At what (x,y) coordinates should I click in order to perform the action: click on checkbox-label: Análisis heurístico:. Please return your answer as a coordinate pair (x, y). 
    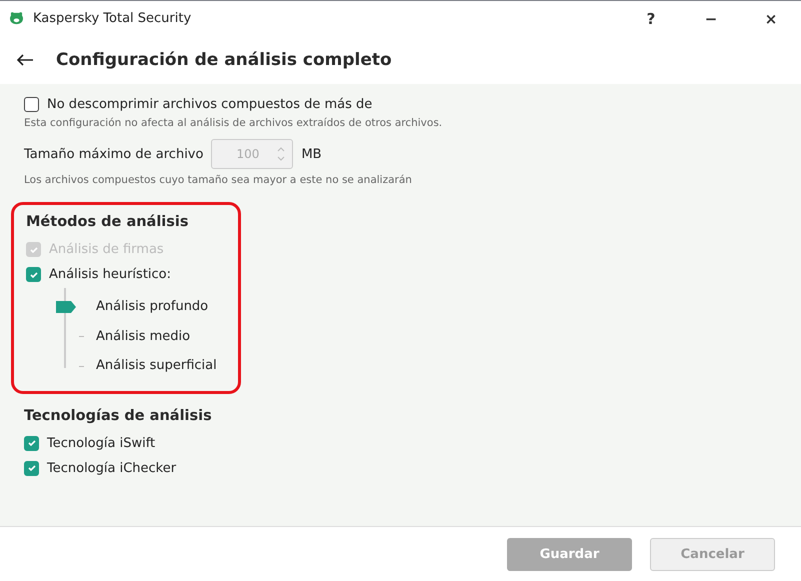
    Looking at the image, I should click on (110, 274).